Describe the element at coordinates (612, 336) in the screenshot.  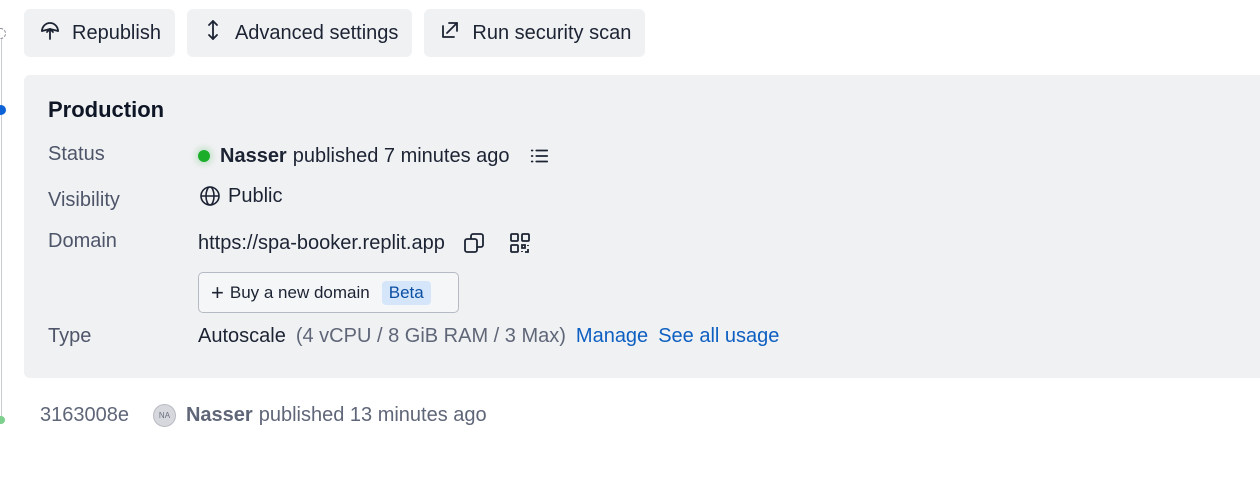
I see `manage-link: Manage` at that location.